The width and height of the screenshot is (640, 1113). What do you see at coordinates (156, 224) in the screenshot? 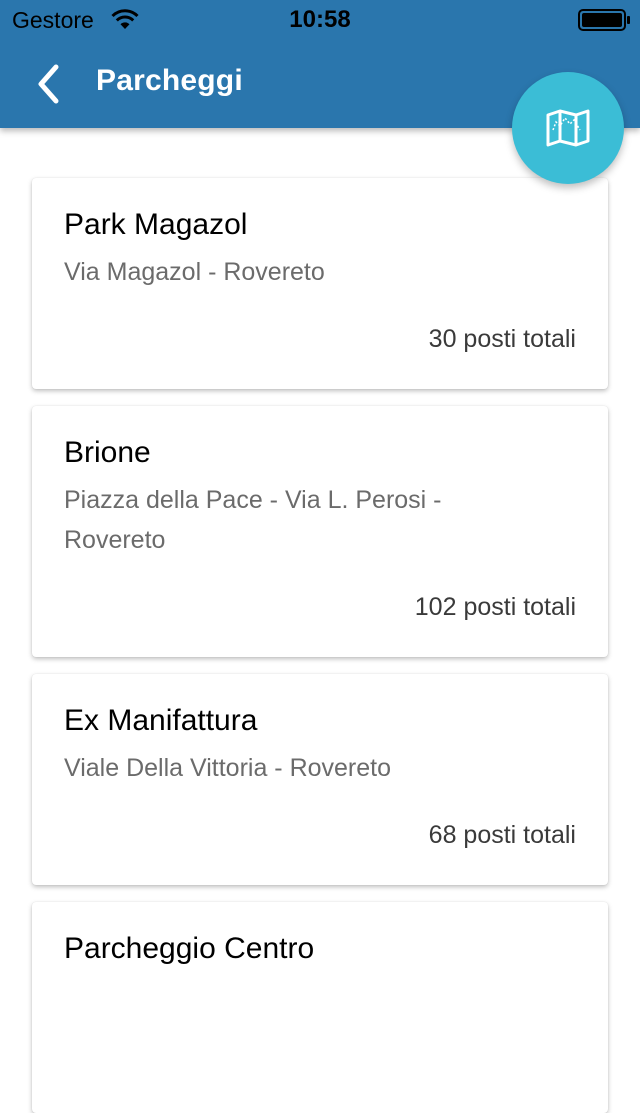
I see `parking-name: Park Magazol` at bounding box center [156, 224].